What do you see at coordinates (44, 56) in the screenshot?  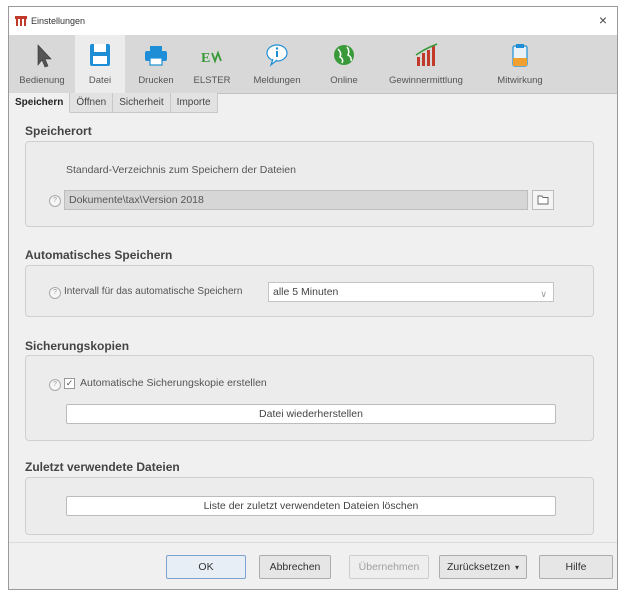 I see `cursor-arrow-icon` at bounding box center [44, 56].